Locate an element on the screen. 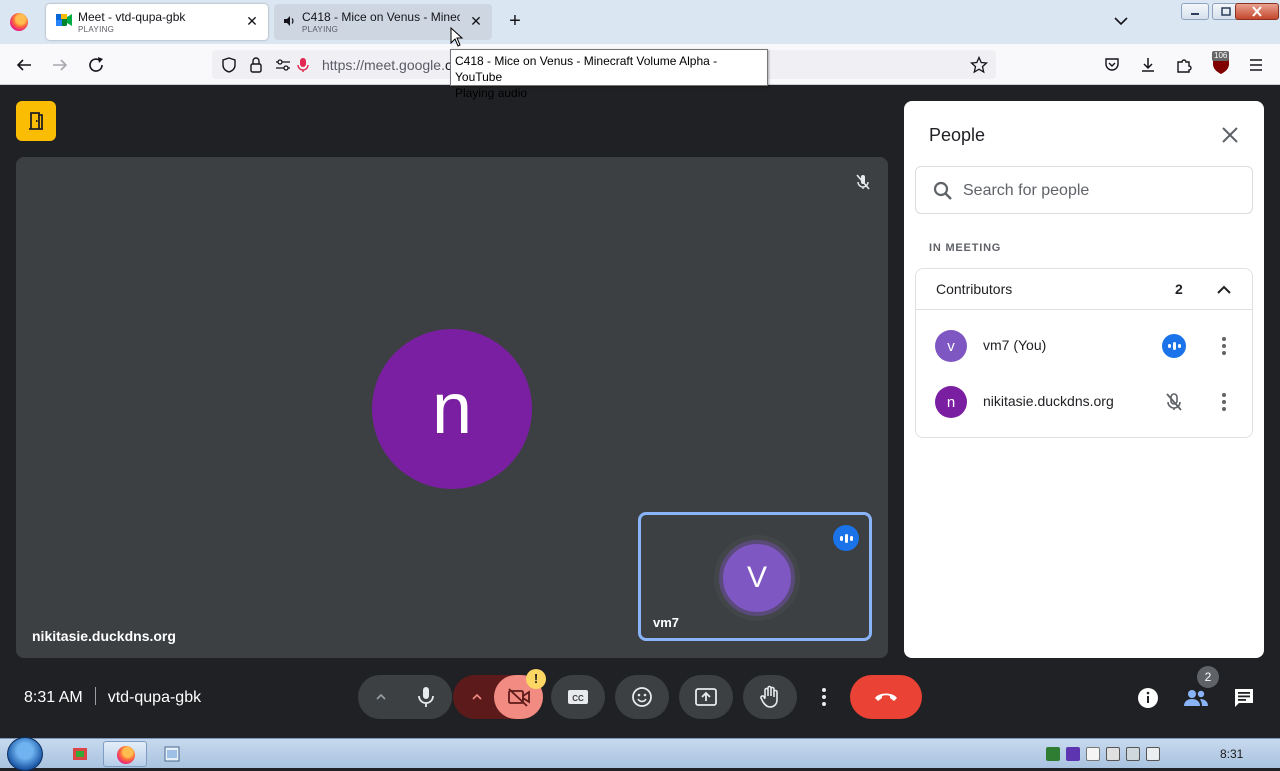 The height and width of the screenshot is (771, 1280). participant-row: v vm7 (You) is located at coordinates (1084, 346).